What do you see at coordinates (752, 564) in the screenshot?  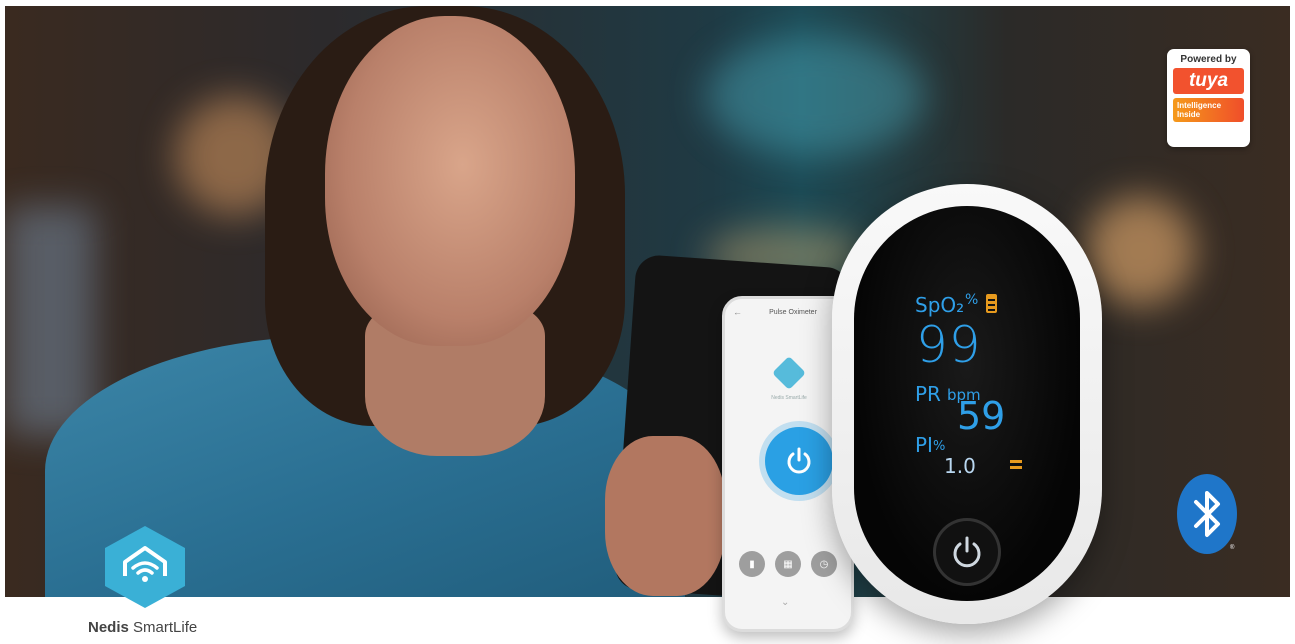 I see `chart-icon: ▮` at bounding box center [752, 564].